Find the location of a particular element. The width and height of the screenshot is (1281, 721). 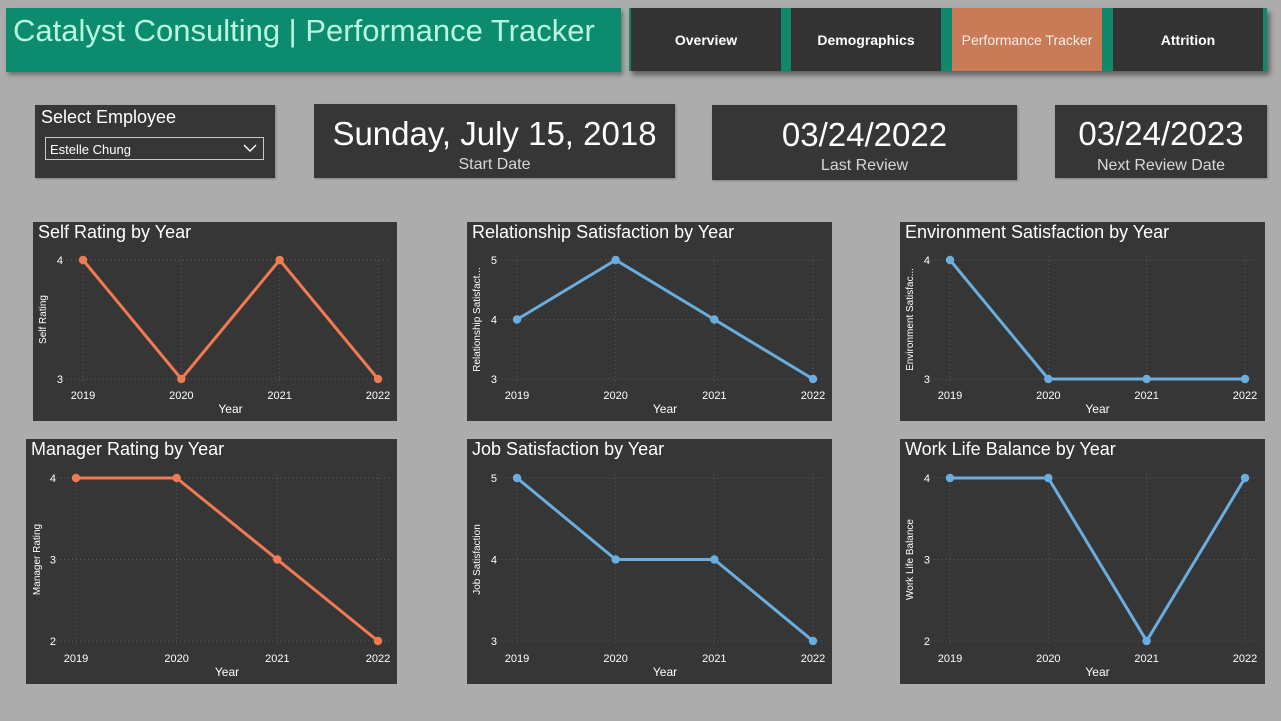

start-date-card: Sunday, July 15, 2018 Start Date is located at coordinates (494, 141).